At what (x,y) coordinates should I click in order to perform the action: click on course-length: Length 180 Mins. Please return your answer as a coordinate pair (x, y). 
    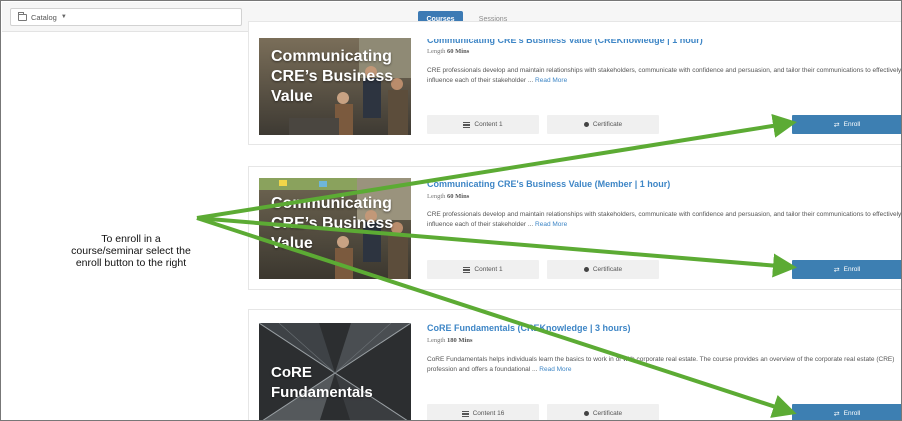
    Looking at the image, I should click on (450, 340).